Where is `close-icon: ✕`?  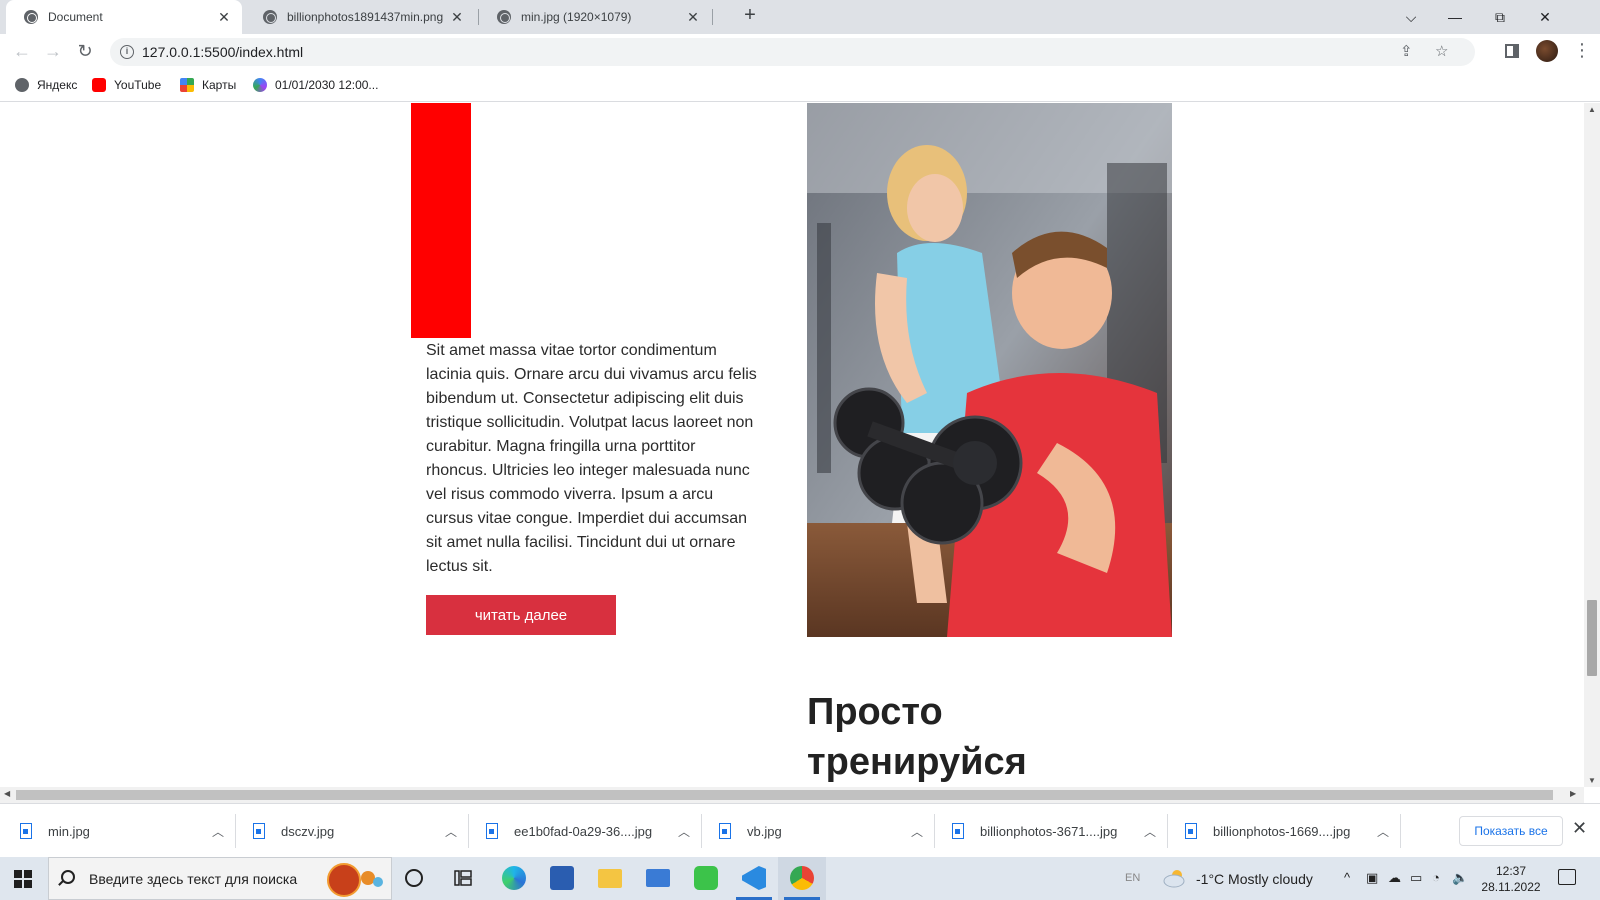 close-icon: ✕ is located at coordinates (1579, 828).